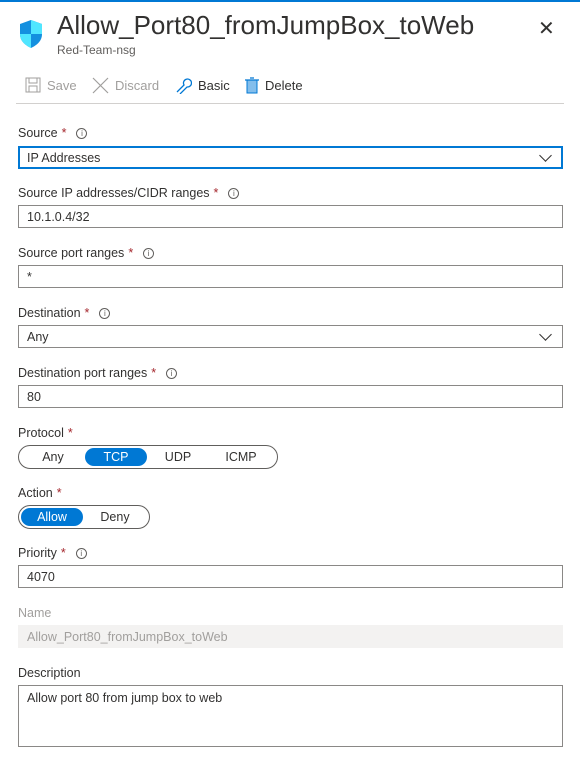 This screenshot has height=774, width=580. I want to click on dest-port-label: Destination port ranges * i, so click(98, 373).